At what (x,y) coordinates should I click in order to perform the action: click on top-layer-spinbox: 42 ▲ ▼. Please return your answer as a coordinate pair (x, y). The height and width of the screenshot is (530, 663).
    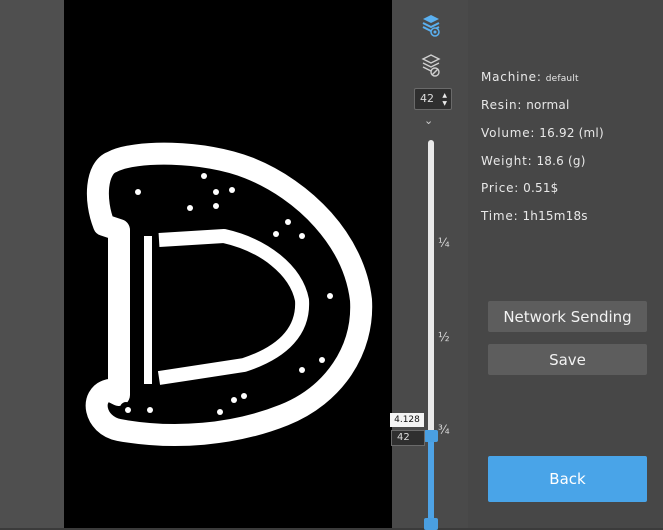
    Looking at the image, I should click on (433, 99).